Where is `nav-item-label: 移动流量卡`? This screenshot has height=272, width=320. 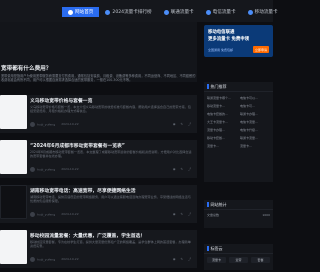 nav-item-label: 移动流量卡 is located at coordinates (266, 12).